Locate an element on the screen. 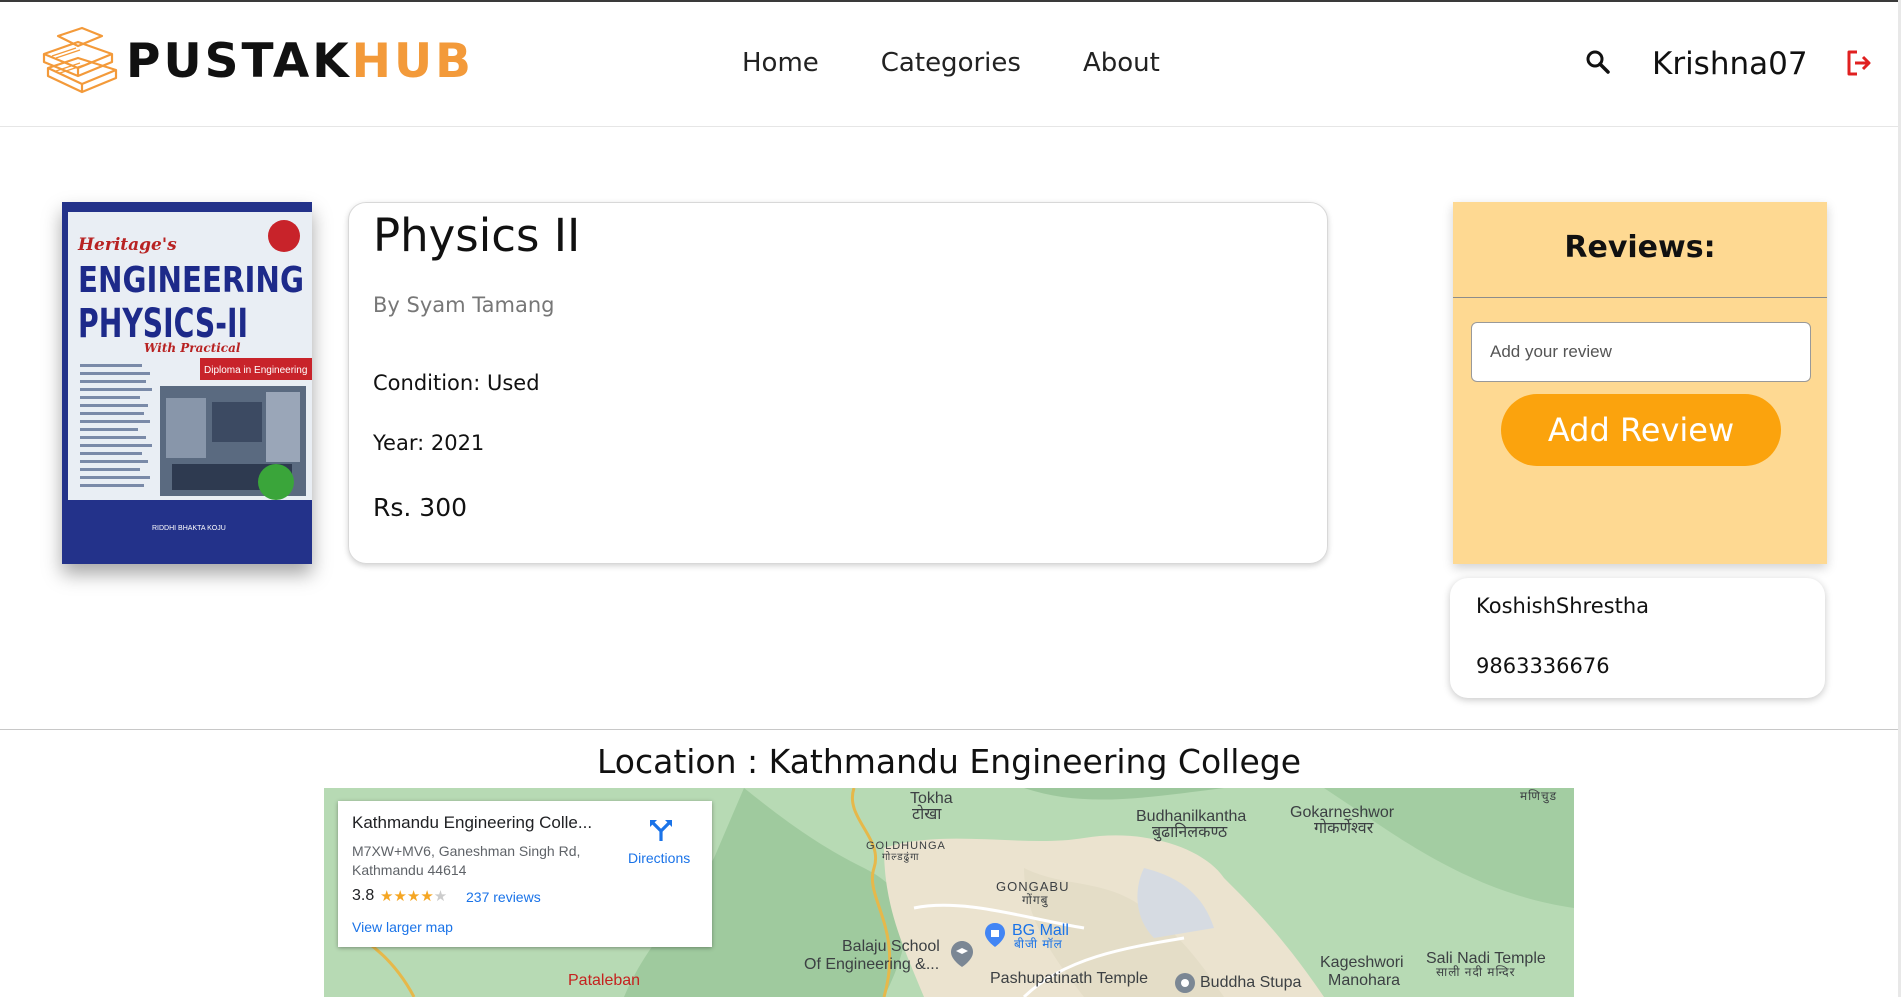 The width and height of the screenshot is (1901, 997). map-reviews-link: 237 reviews is located at coordinates (503, 897).